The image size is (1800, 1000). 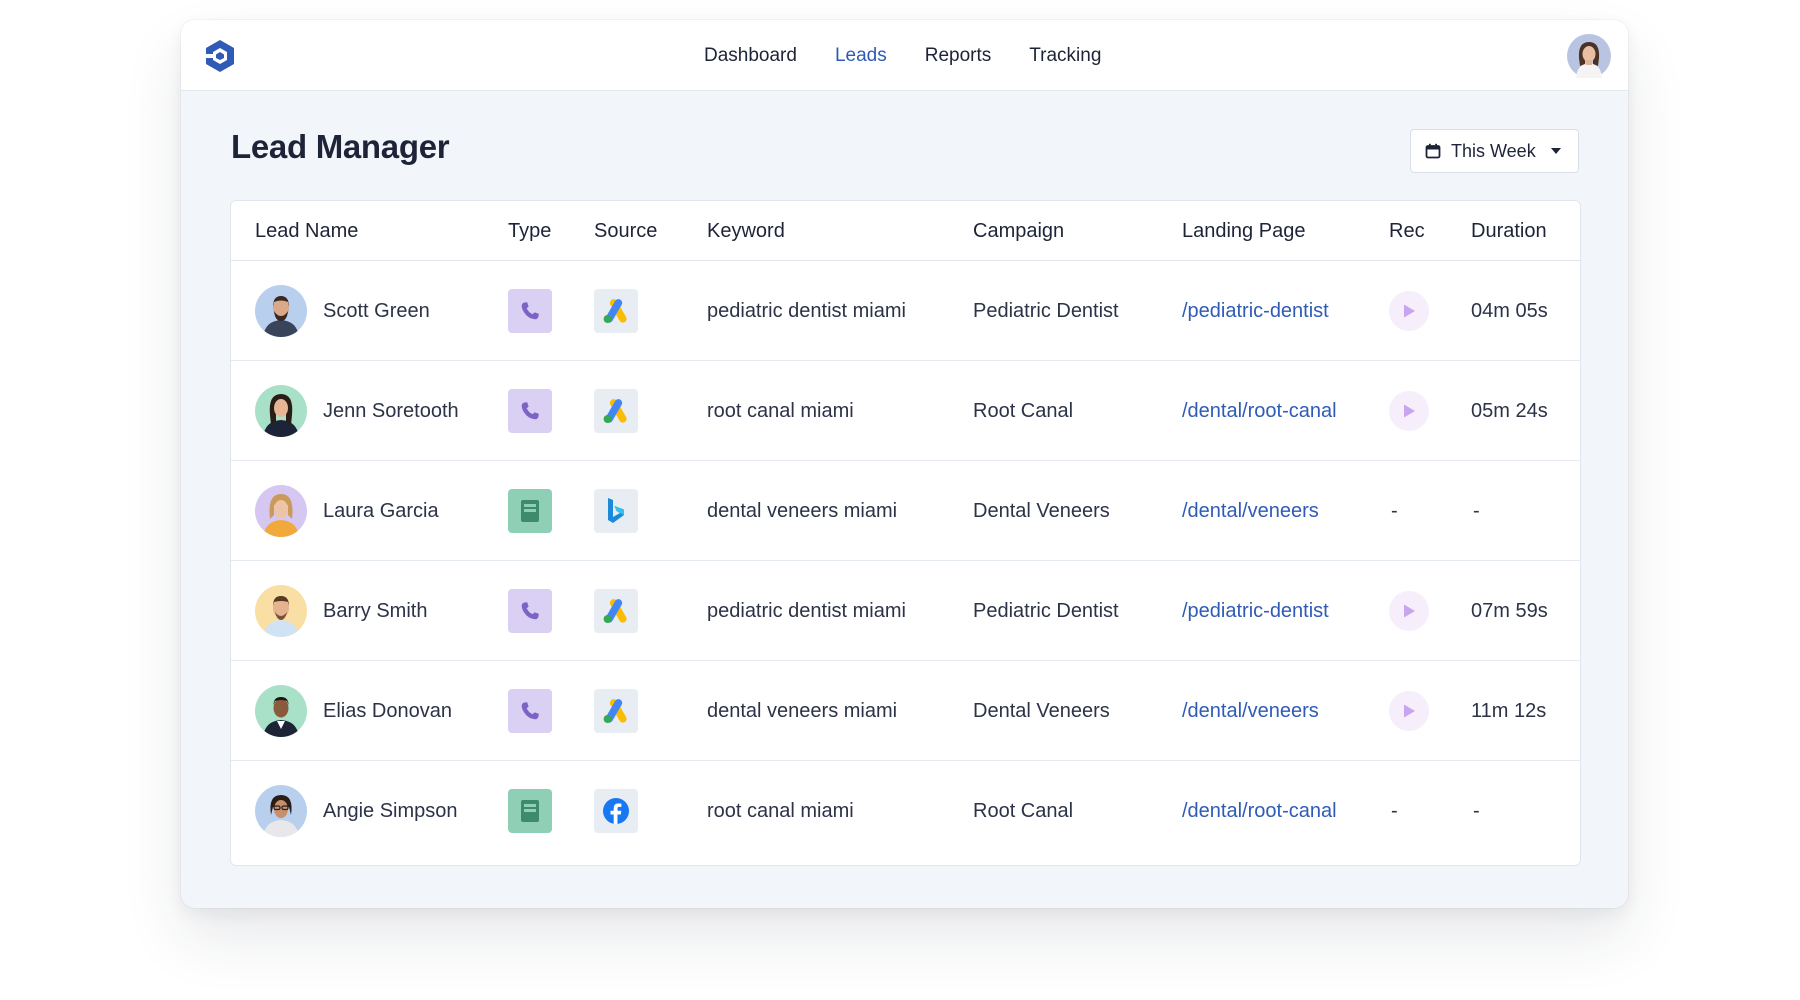 What do you see at coordinates (1509, 410) in the screenshot?
I see `call-duration: 05m 24s` at bounding box center [1509, 410].